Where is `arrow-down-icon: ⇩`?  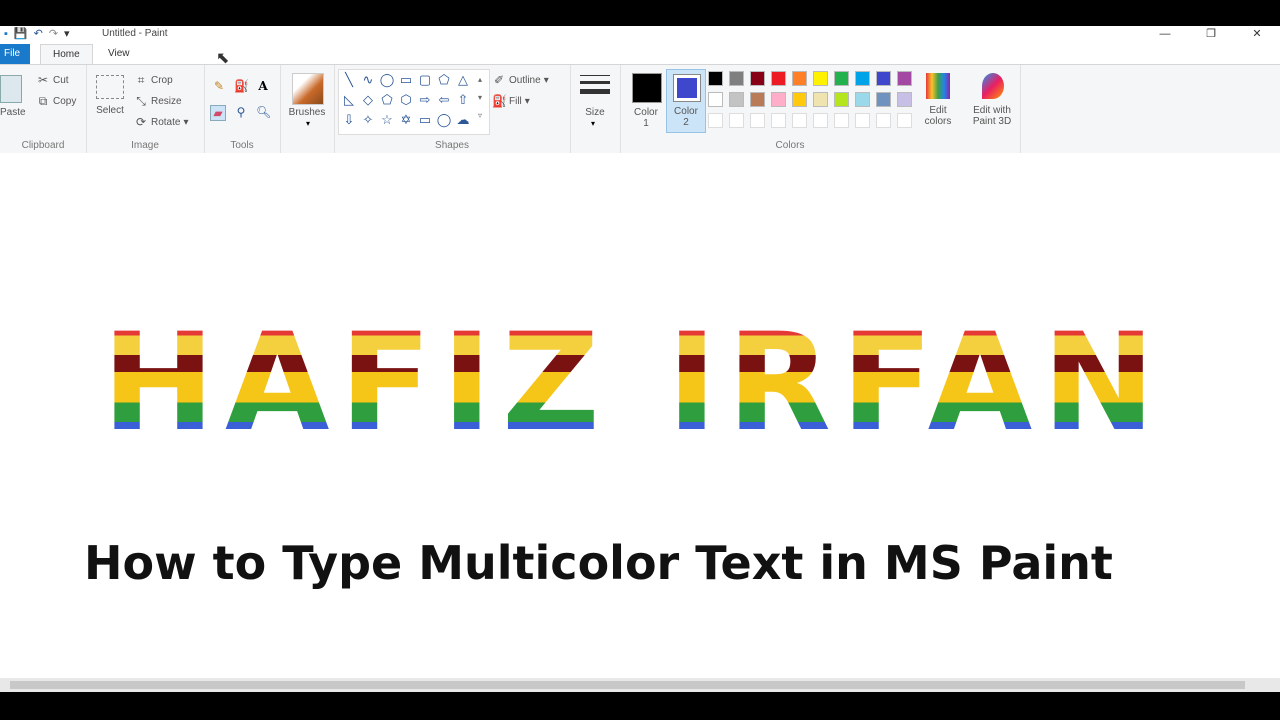
arrow-down-icon: ⇩ is located at coordinates (349, 120).